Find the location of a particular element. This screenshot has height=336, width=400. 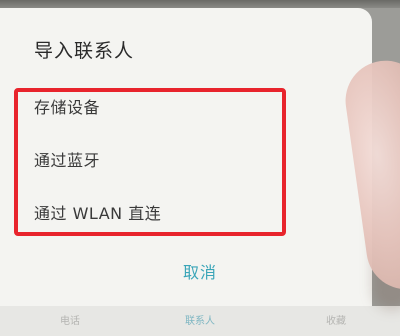

dialog-title: 导入联系人 is located at coordinates (84, 51).